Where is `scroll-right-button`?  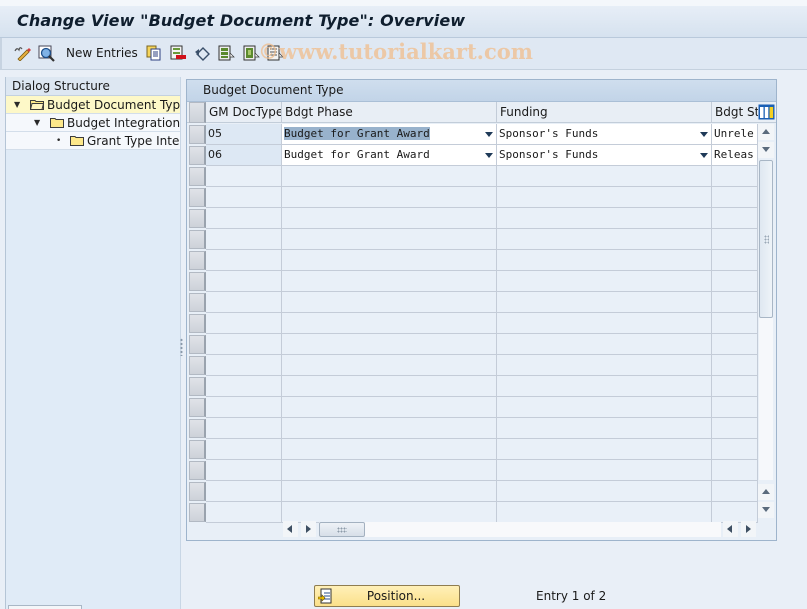
scroll-right-button is located at coordinates (308, 529).